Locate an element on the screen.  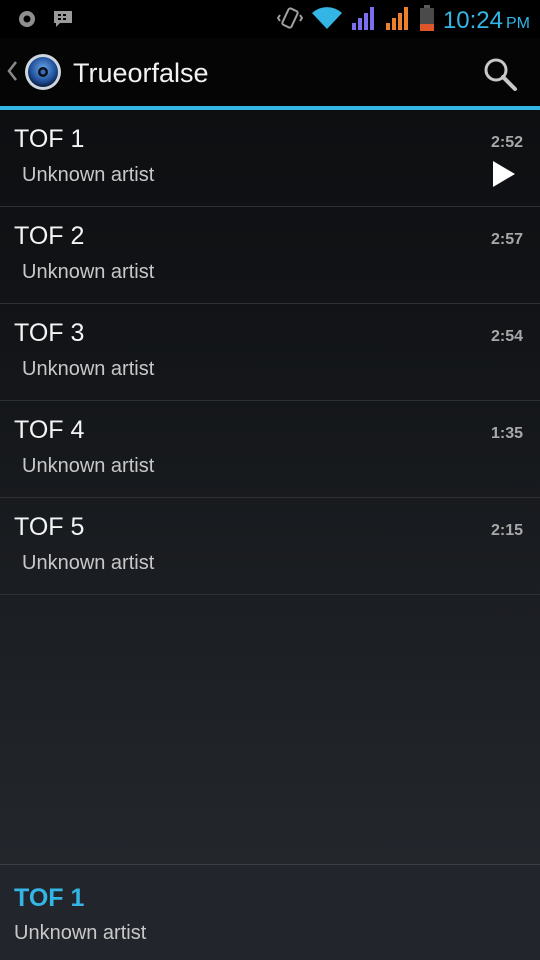
signal-2-icon is located at coordinates (398, 20).